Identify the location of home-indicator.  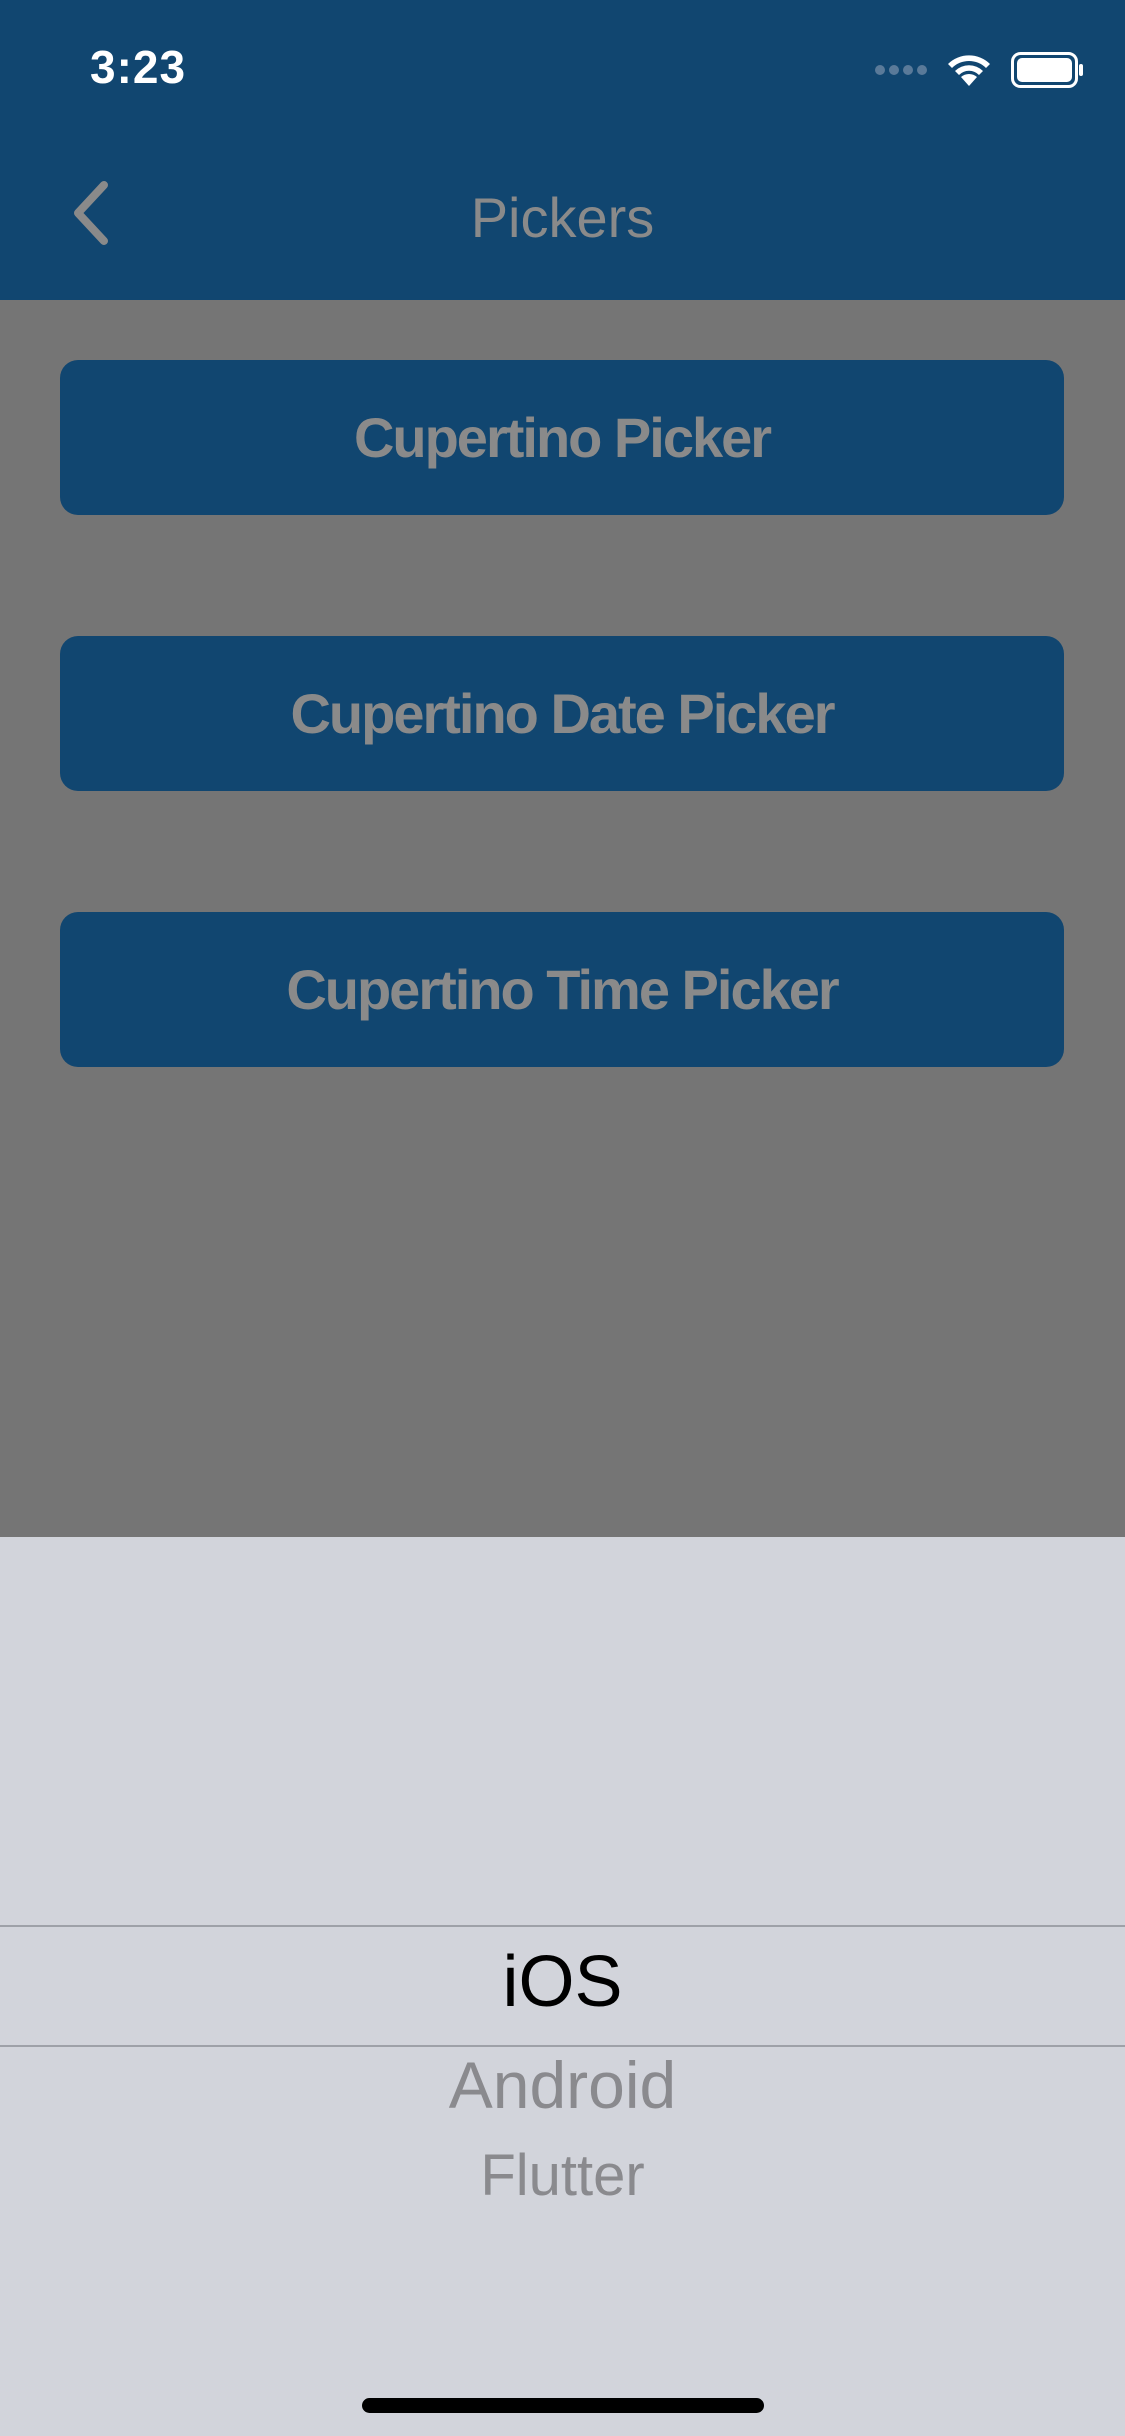
(563, 2405).